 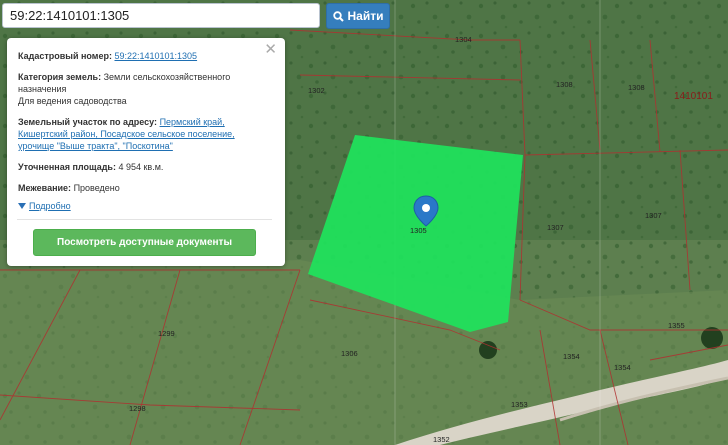 I want to click on cadastral-number-row: Кадастровый номер: 59:22:1410101:1305, so click(x=145, y=56).